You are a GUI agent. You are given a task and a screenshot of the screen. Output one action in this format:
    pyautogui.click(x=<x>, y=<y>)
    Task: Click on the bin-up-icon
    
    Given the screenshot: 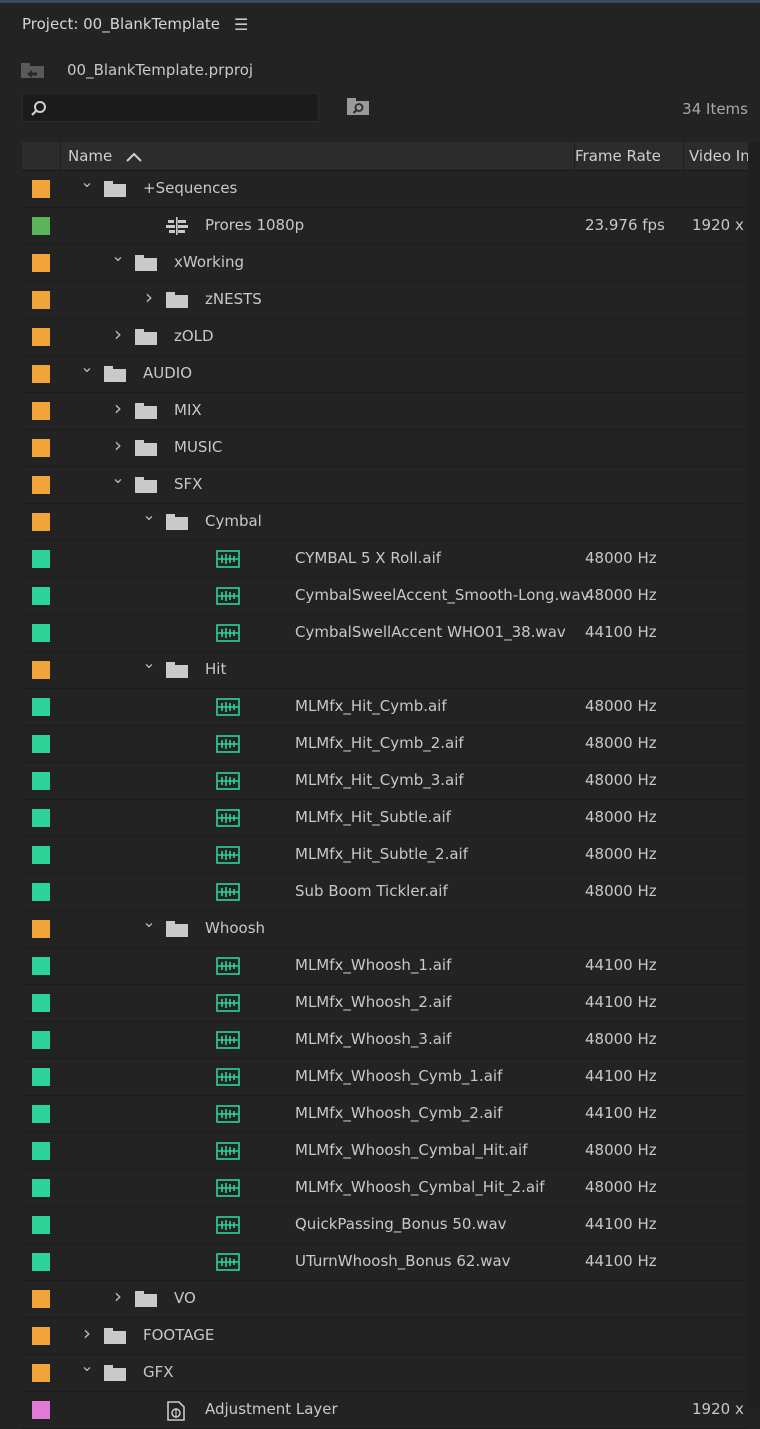 What is the action you would take?
    pyautogui.click(x=32, y=70)
    